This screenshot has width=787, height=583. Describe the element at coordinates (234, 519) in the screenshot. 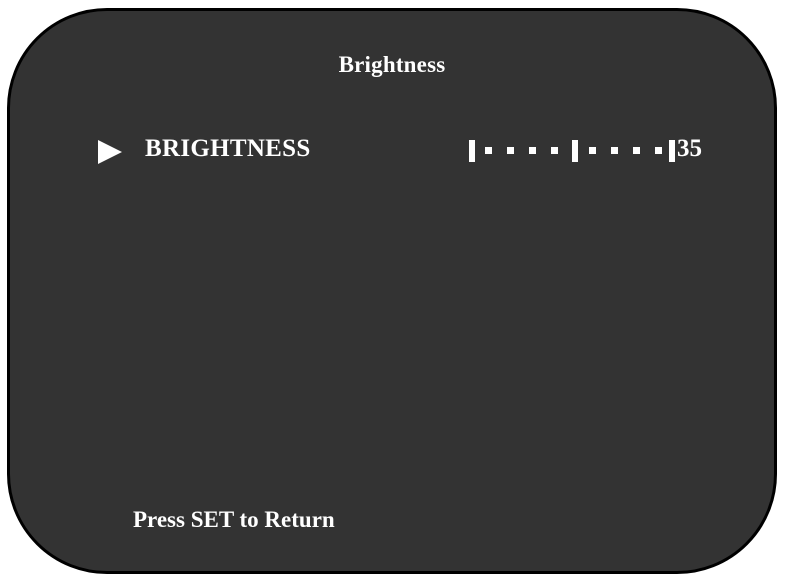

I see `footer-hint: Press SET to Return` at that location.